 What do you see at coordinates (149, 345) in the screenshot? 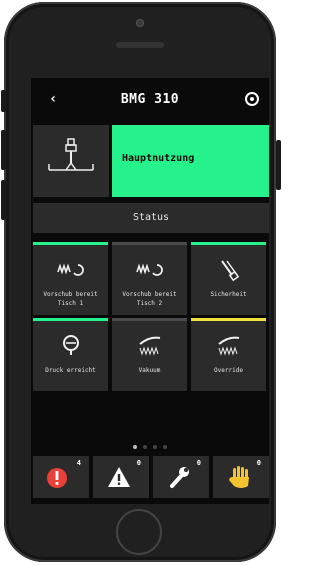
I see `vacuum-icon` at bounding box center [149, 345].